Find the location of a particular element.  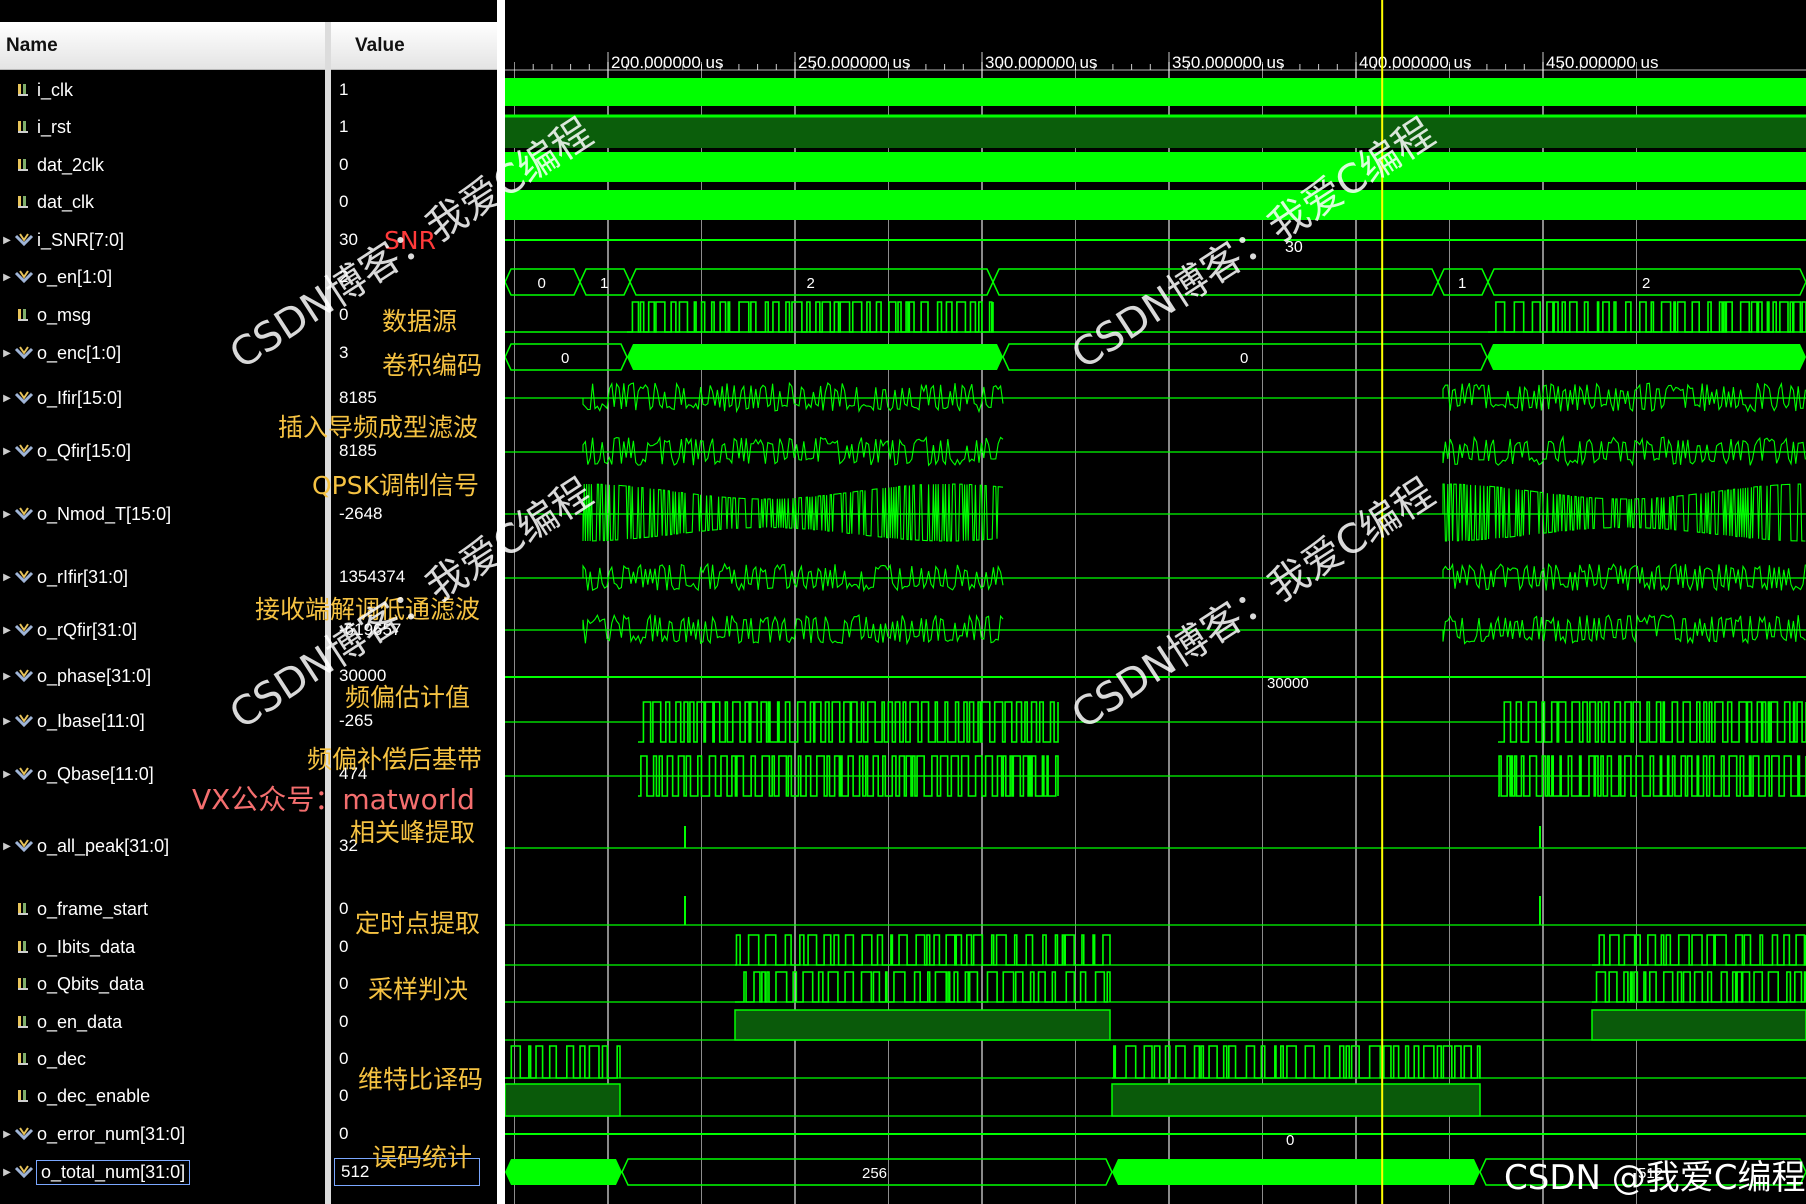

bus-value-label: 1 is located at coordinates (1462, 283).